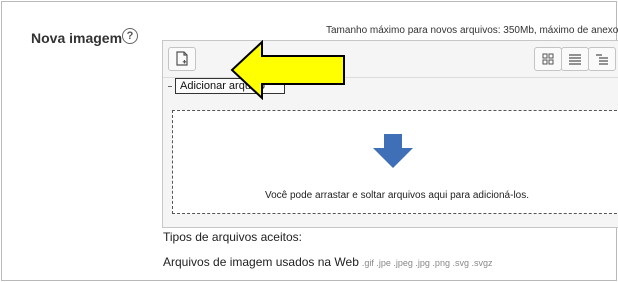 Image resolution: width=618 pixels, height=282 pixels. I want to click on view-list-button, so click(575, 59).